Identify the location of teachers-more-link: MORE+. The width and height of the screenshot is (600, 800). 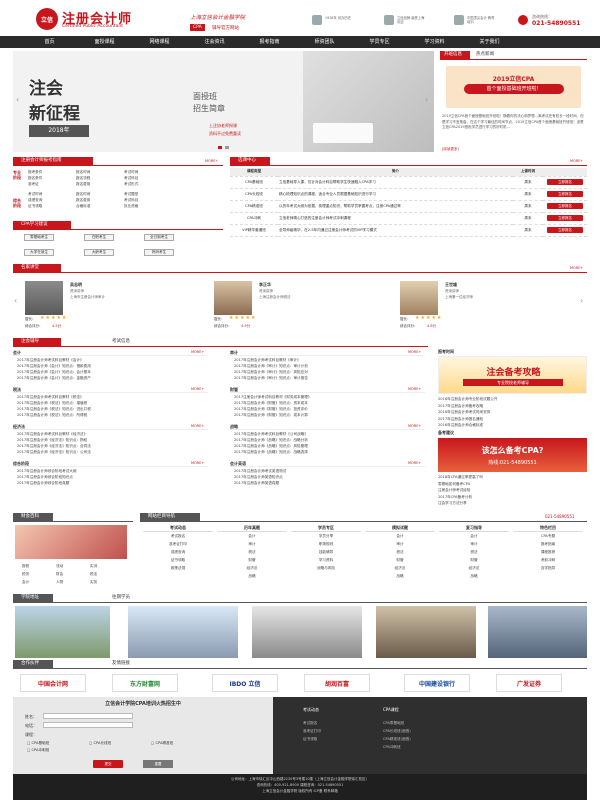
(576, 268).